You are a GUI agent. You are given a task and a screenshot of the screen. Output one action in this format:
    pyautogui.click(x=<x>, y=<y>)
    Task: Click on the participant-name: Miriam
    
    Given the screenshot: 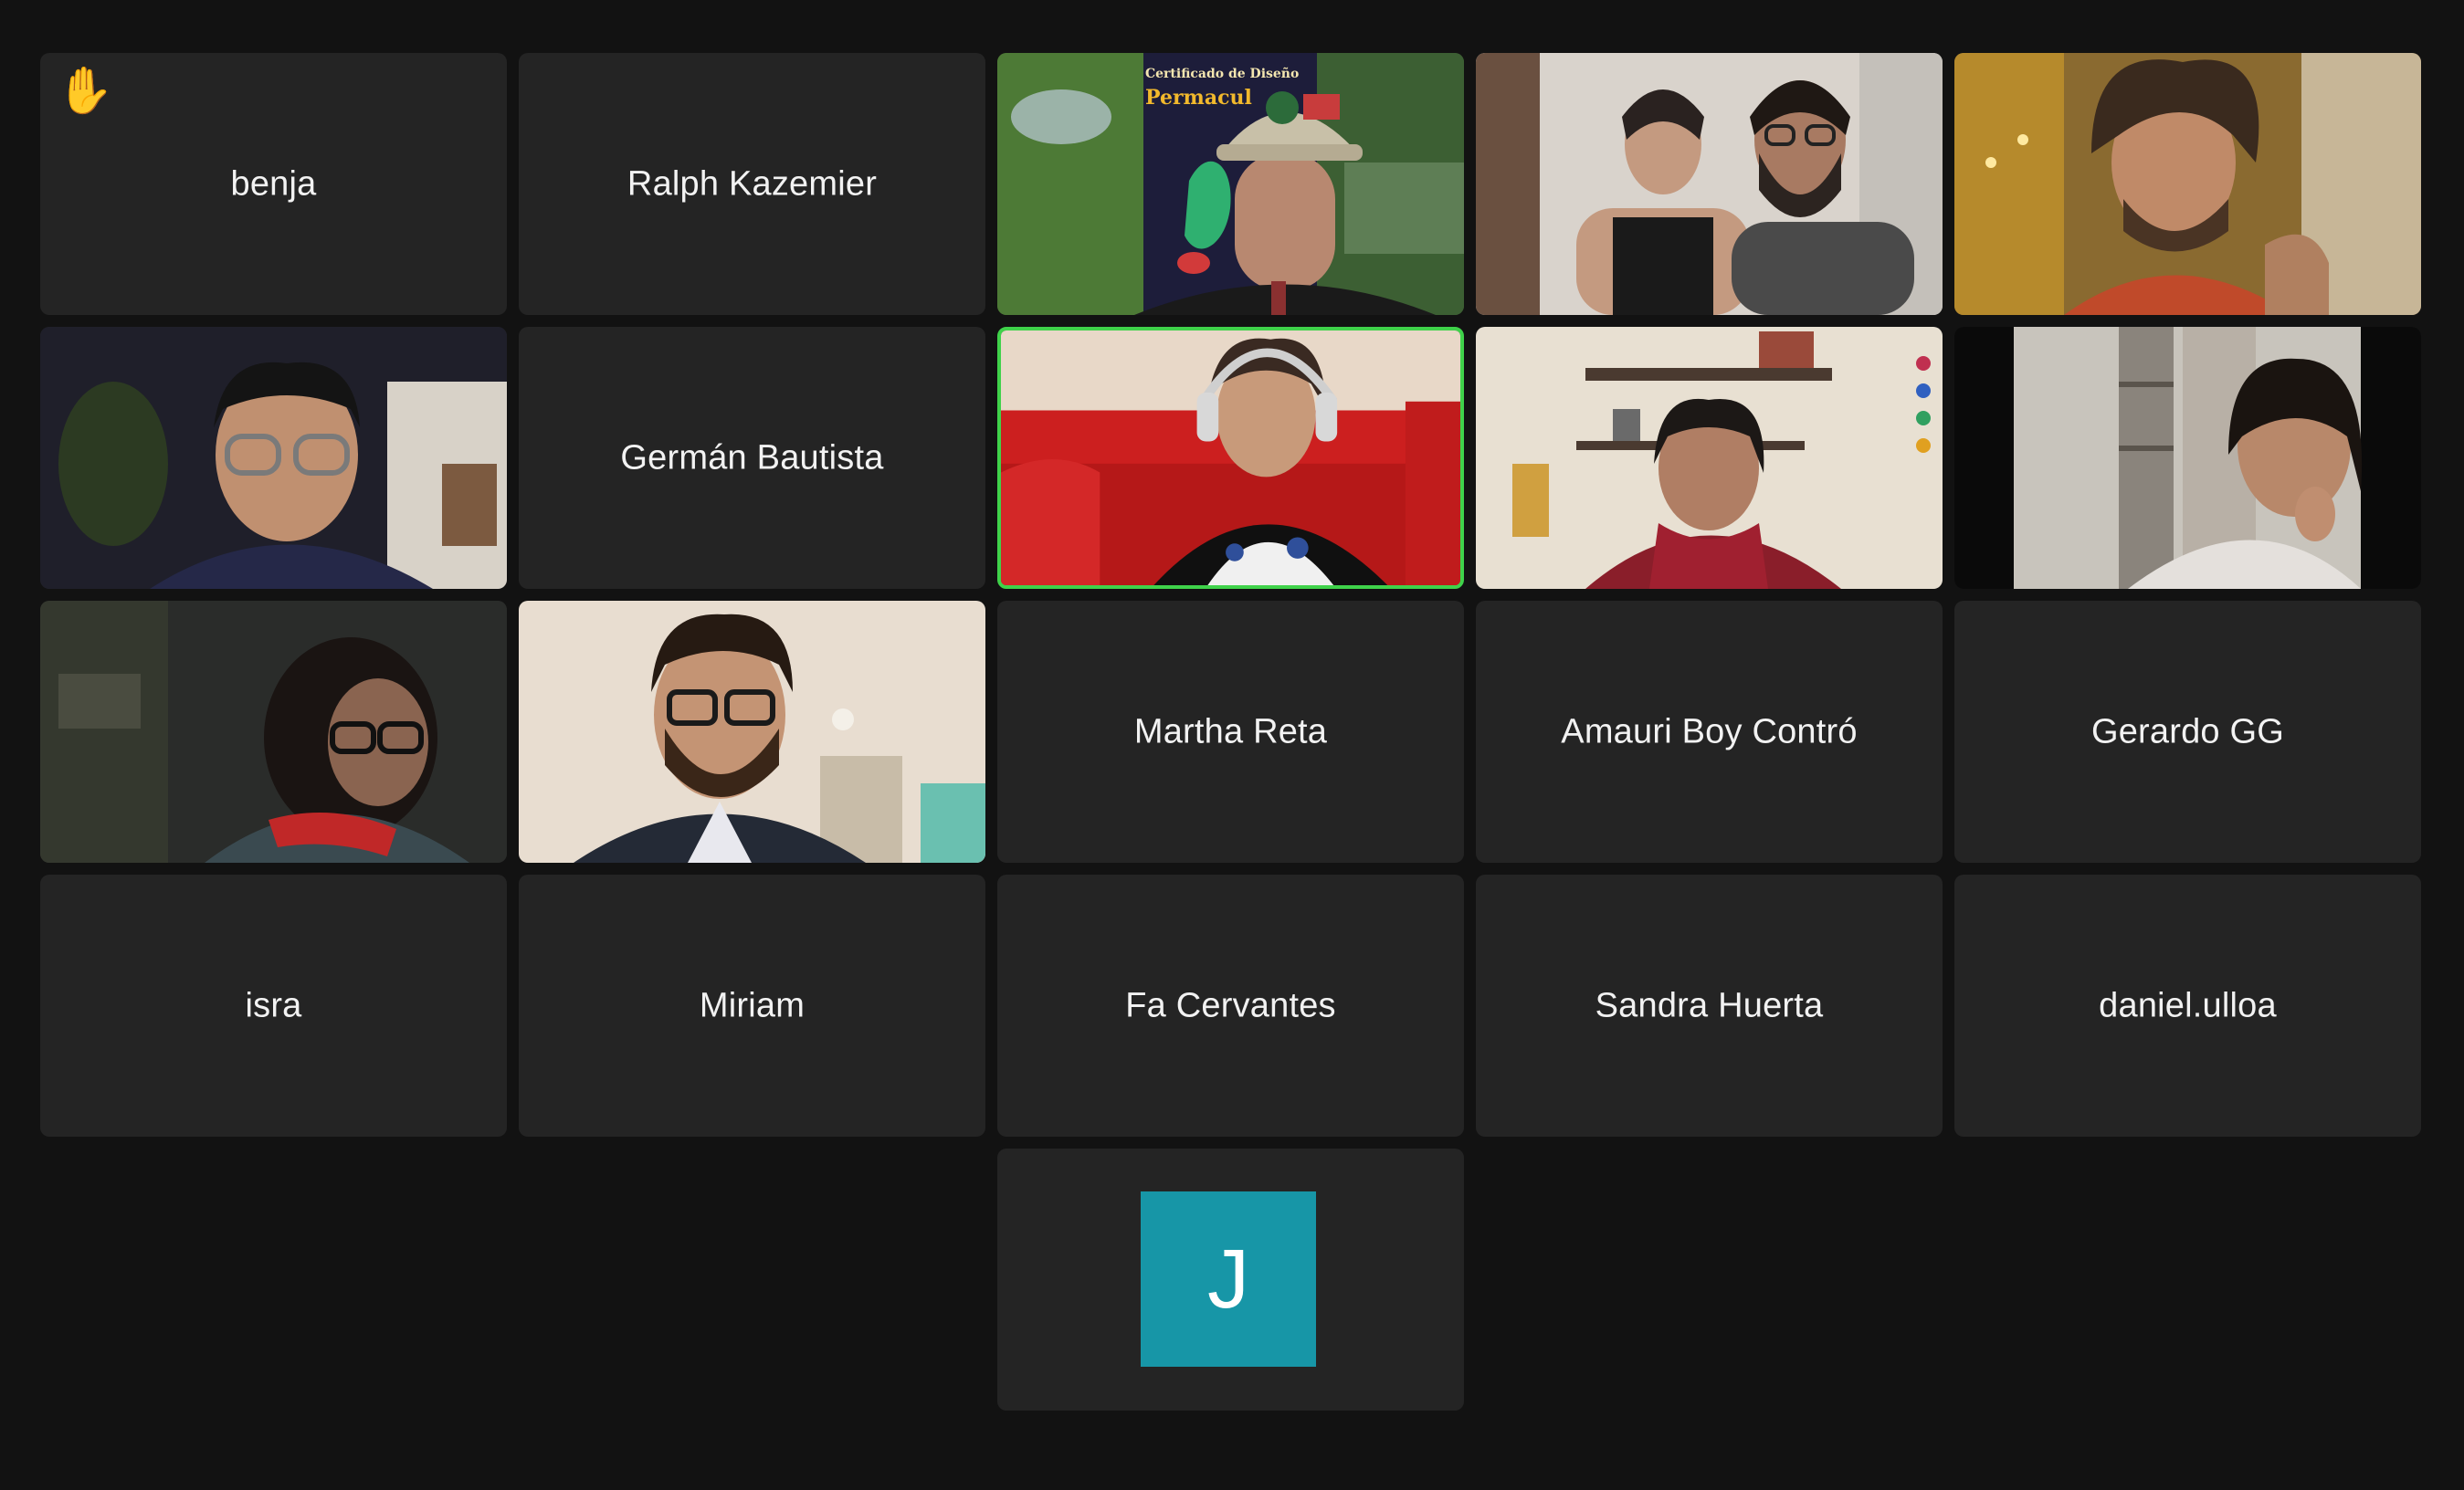 What is the action you would take?
    pyautogui.click(x=753, y=1005)
    